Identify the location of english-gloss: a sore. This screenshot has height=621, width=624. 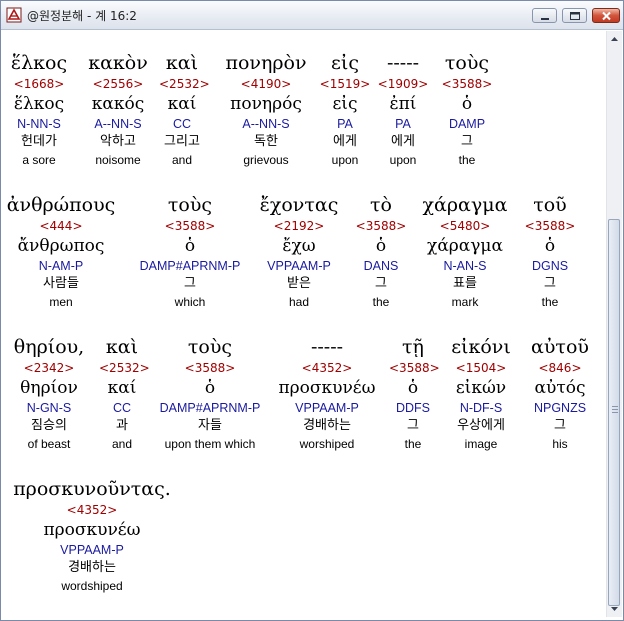
(39, 160).